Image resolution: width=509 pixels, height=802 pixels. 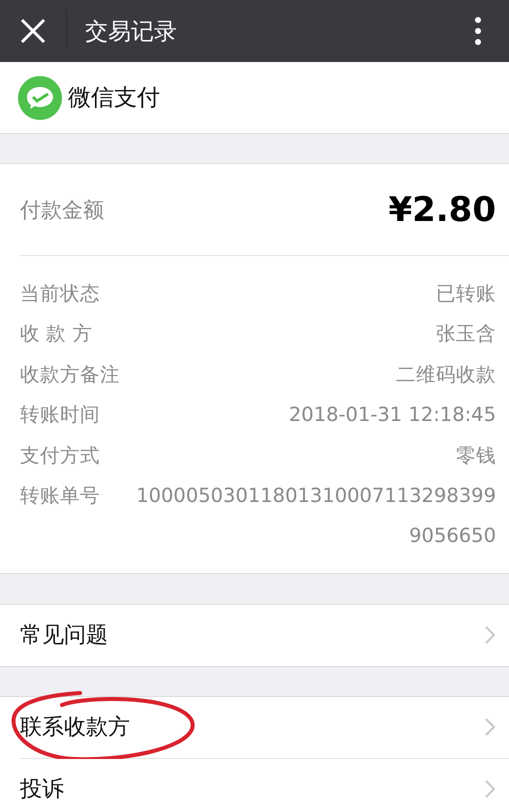 I want to click on menu-item: 联系收款方, so click(x=75, y=727).